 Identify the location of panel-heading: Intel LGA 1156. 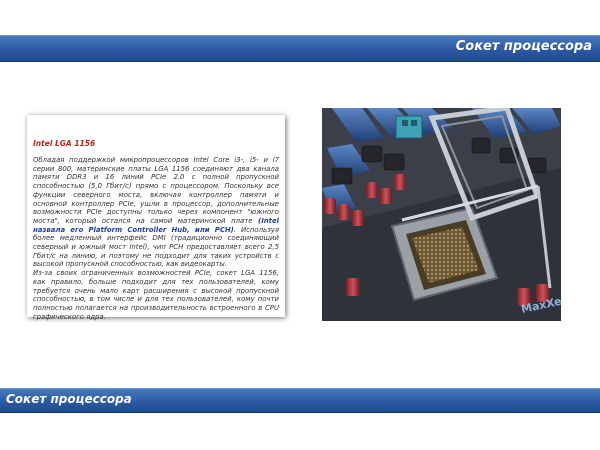
(64, 143).